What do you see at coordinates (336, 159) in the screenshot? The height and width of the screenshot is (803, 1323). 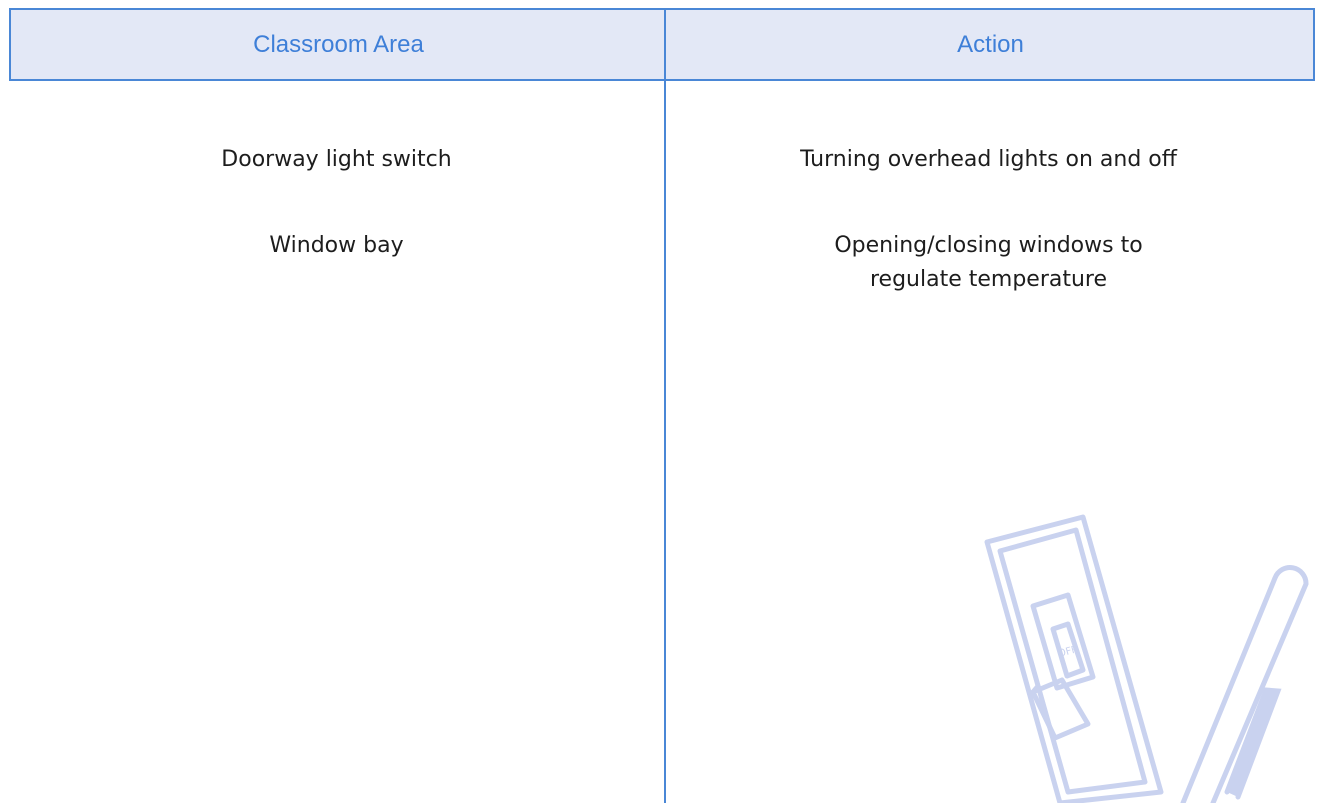 I see `row-1-area: Doorway light switch` at bounding box center [336, 159].